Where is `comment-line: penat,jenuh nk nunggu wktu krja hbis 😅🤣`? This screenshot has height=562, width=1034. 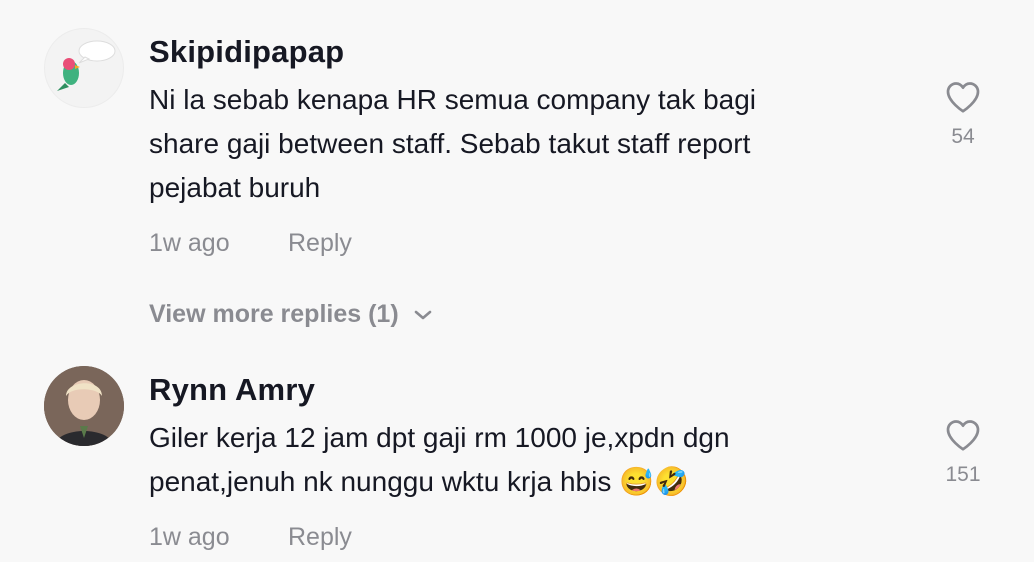
comment-line: penat,jenuh nk nunggu wktu krja hbis 😅🤣 is located at coordinates (419, 481).